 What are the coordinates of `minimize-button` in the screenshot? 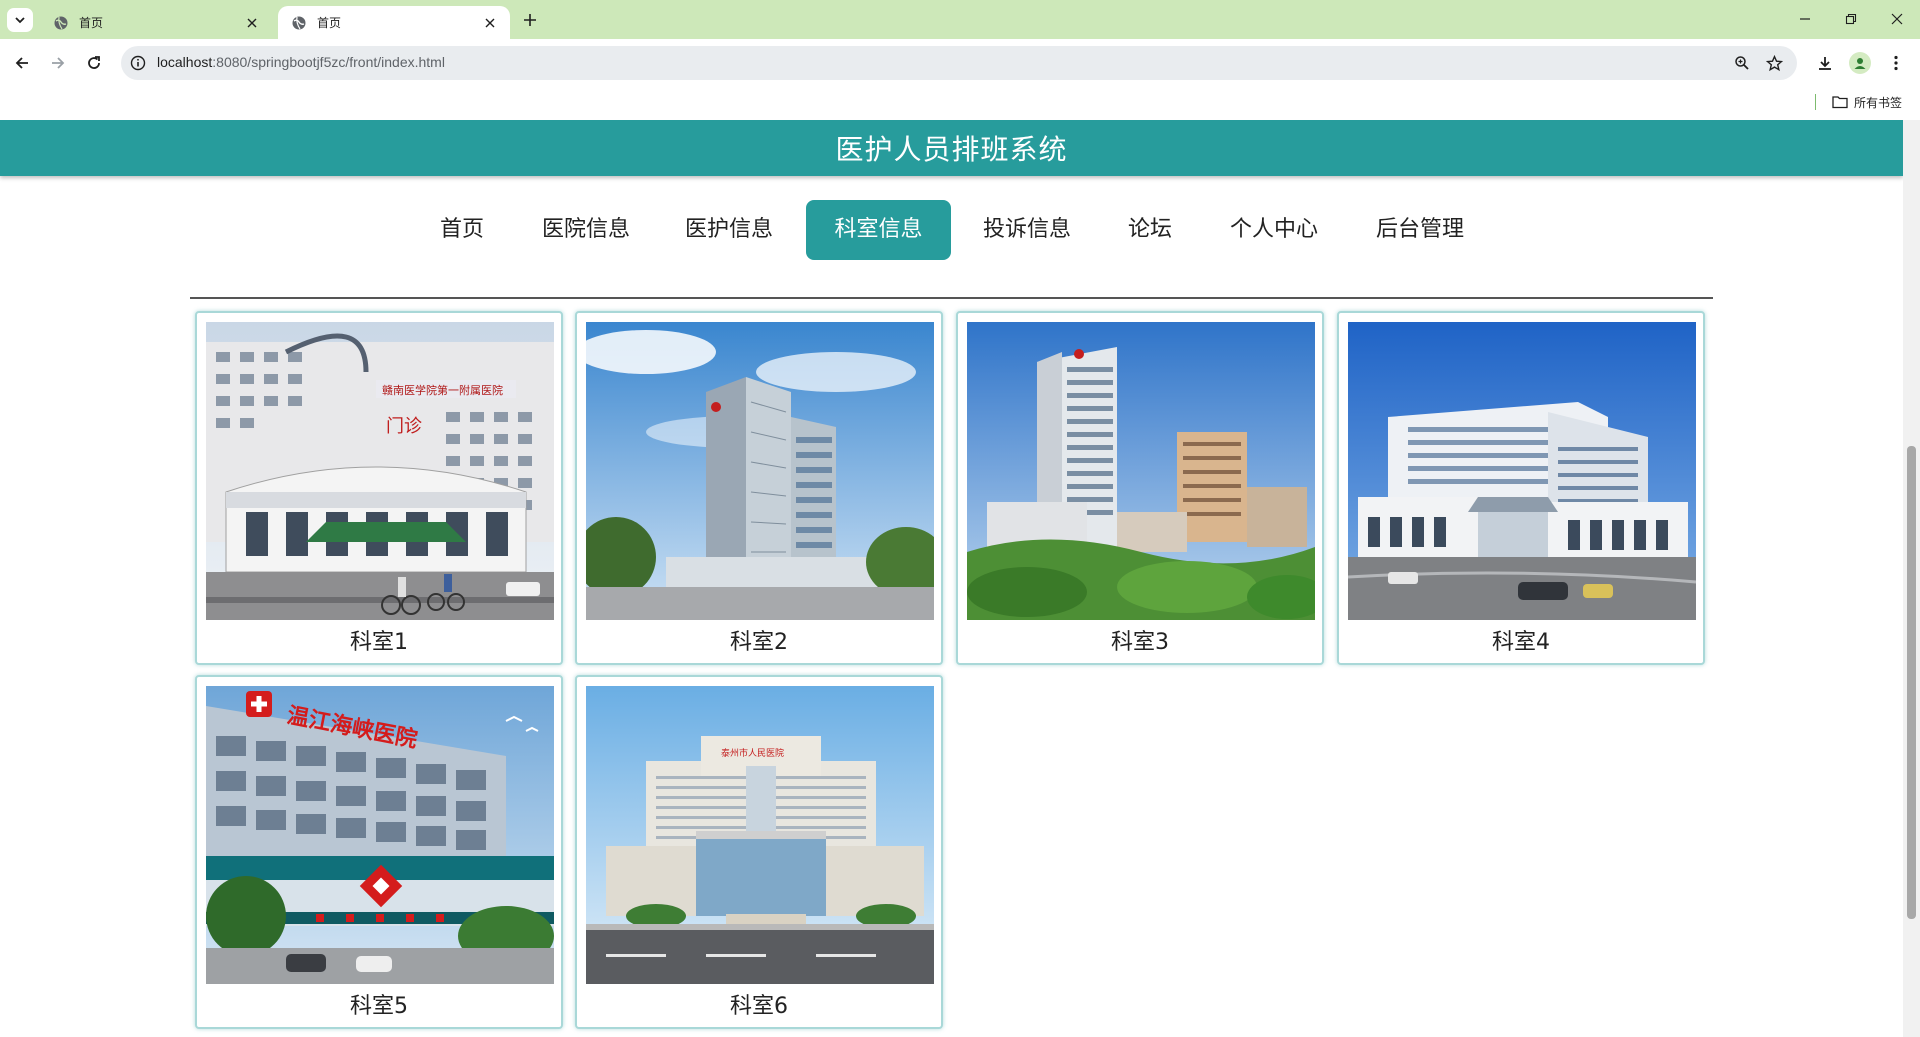 It's located at (1805, 19).